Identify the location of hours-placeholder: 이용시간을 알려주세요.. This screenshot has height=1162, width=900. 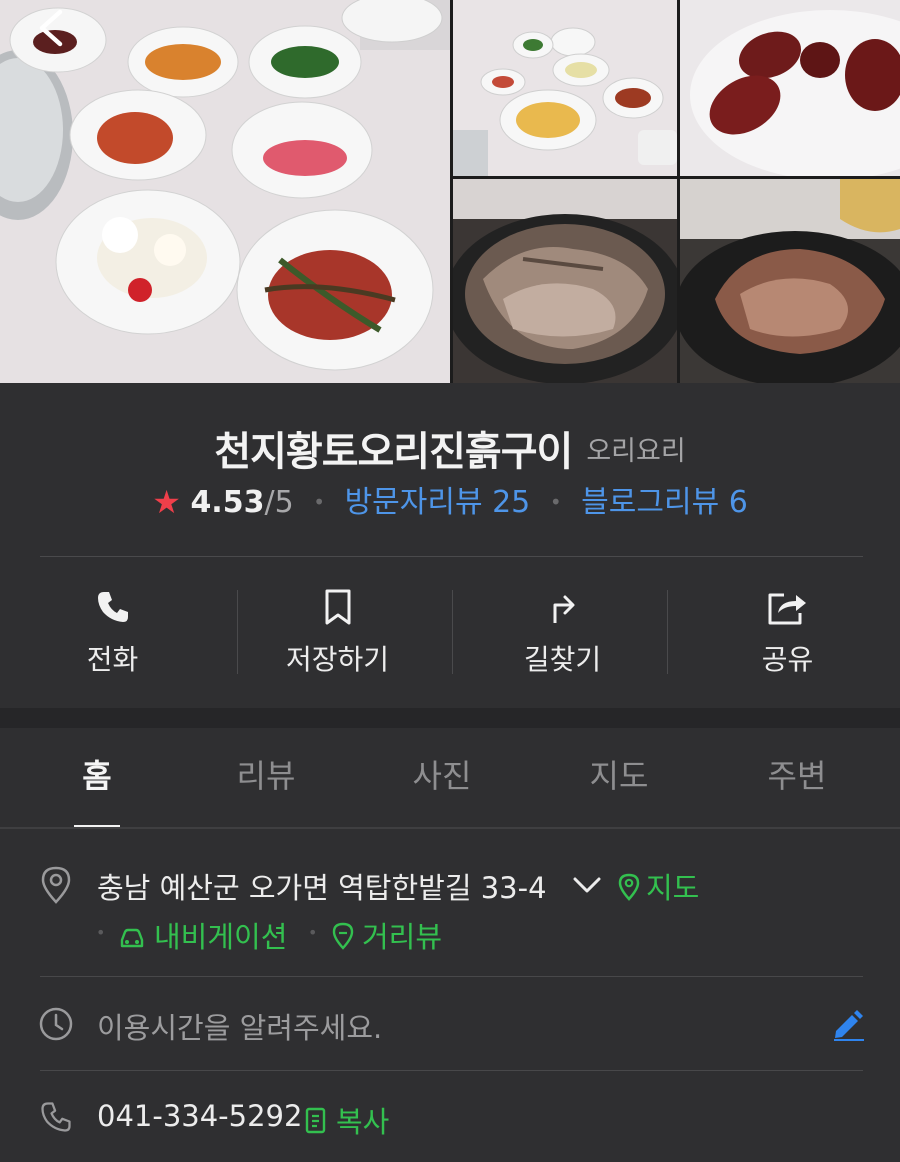
(239, 1026).